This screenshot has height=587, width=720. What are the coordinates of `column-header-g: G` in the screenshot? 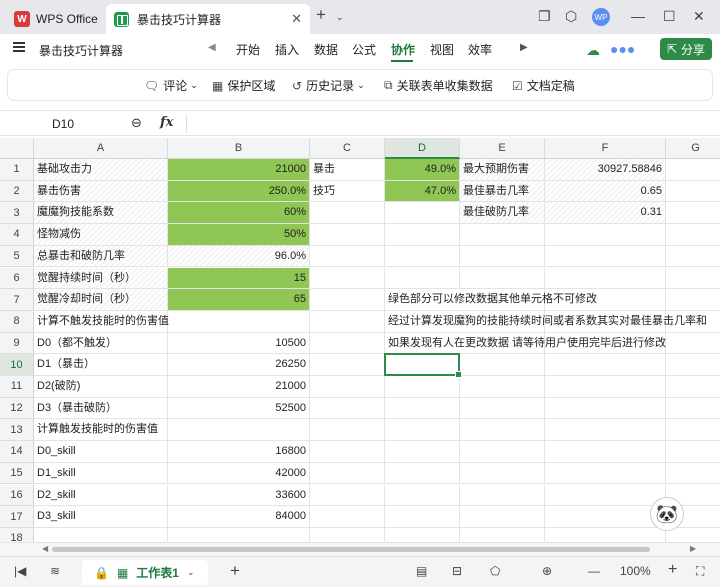 It's located at (693, 148).